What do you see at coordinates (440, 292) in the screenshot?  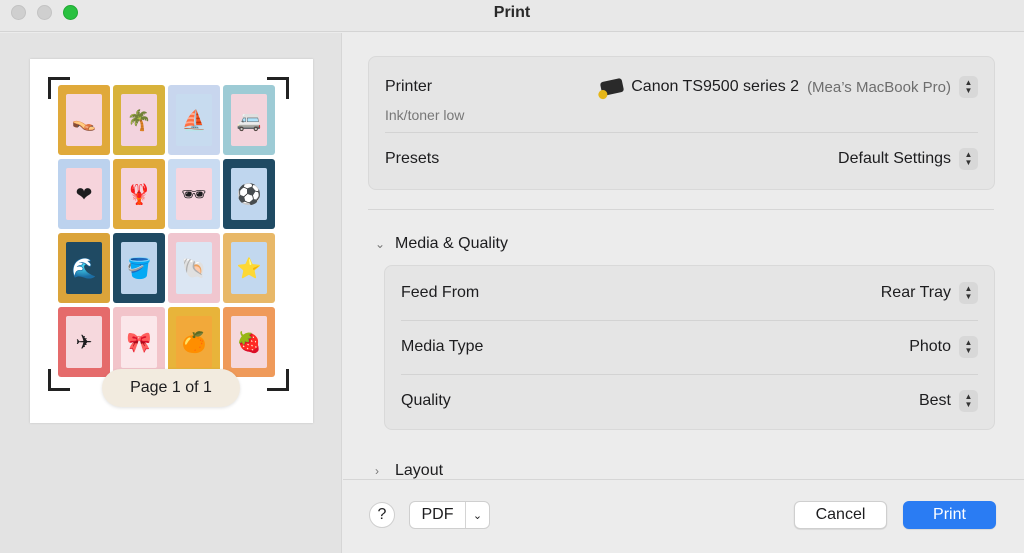 I see `feed-from-label: Feed From` at bounding box center [440, 292].